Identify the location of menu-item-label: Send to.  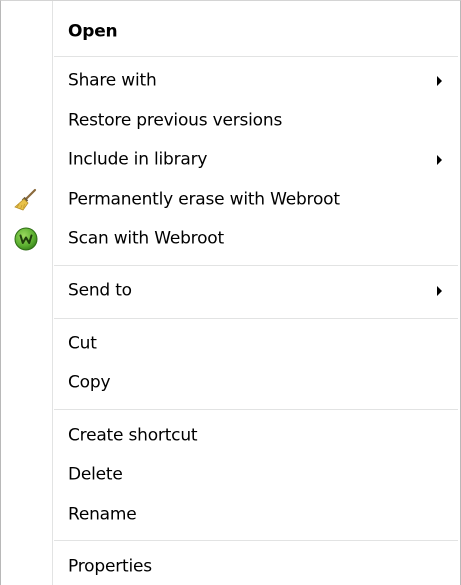
(100, 290).